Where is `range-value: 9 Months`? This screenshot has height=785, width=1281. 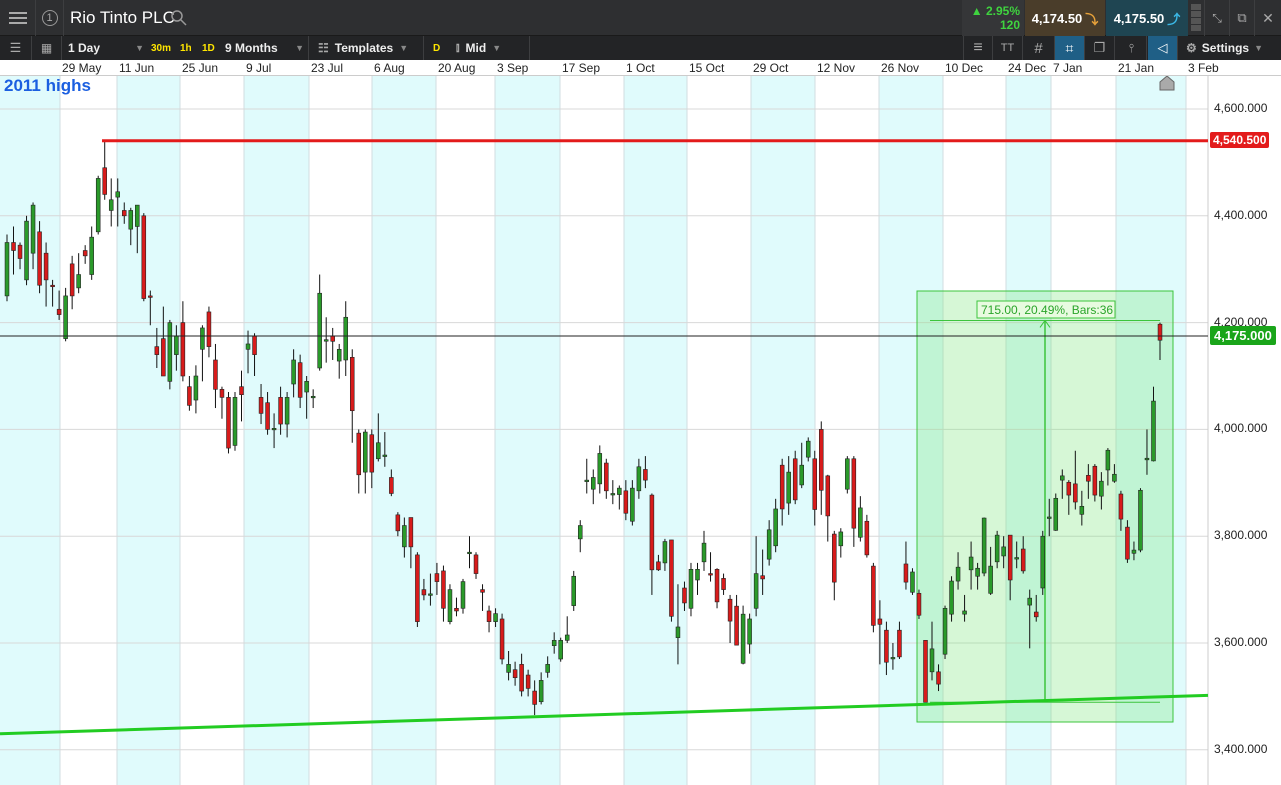 range-value: 9 Months is located at coordinates (251, 48).